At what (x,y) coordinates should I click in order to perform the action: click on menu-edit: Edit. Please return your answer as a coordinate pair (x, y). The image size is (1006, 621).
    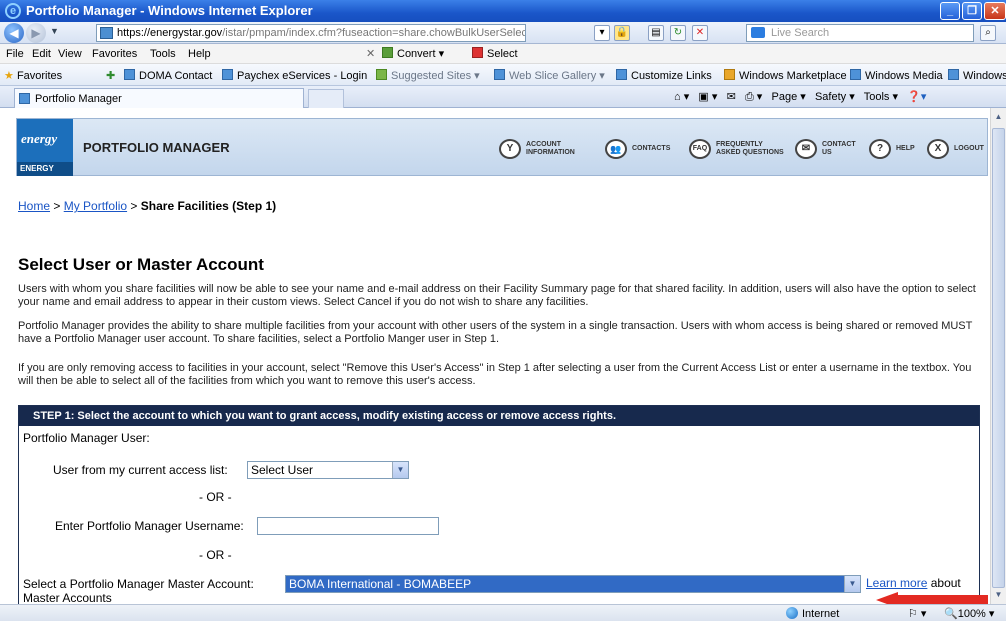
    Looking at the image, I should click on (41, 54).